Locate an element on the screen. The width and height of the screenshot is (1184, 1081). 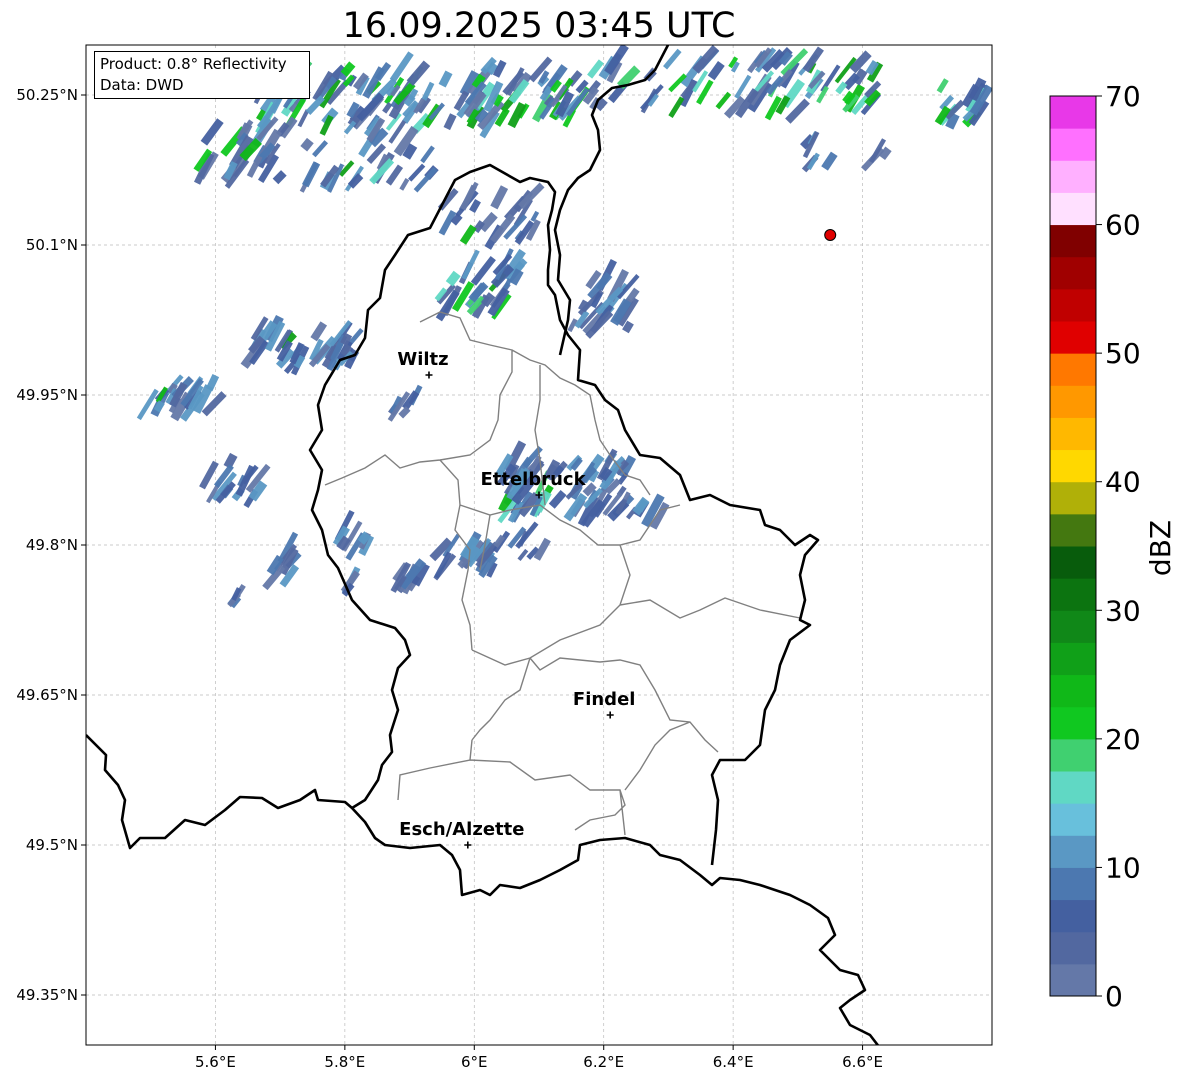
y-tick-label: 49.8°N is located at coordinates (52, 545).